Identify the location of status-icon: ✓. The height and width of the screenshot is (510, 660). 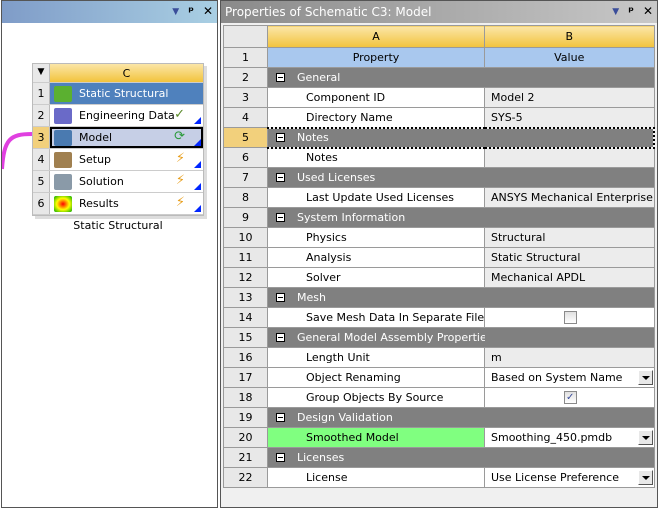
(179, 114).